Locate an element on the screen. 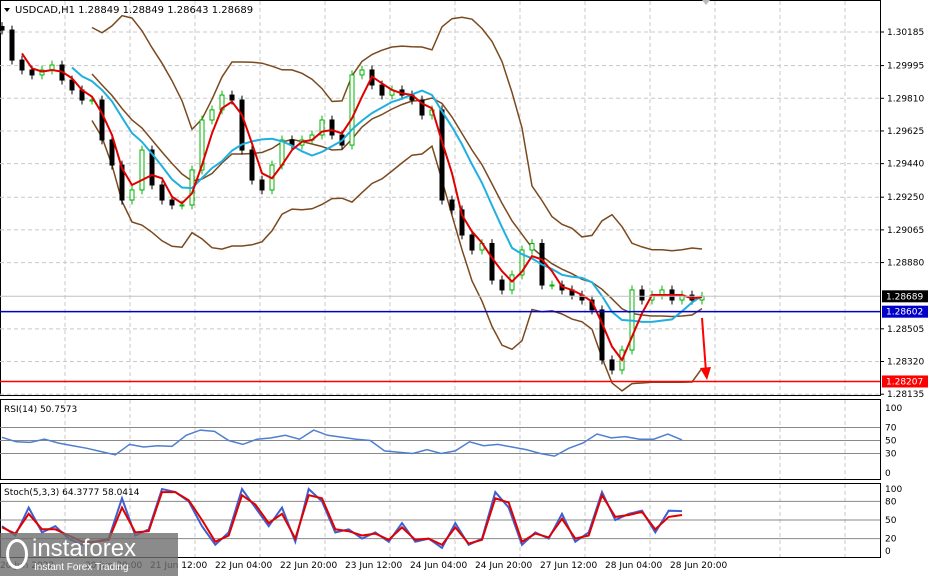  chart-shift-marker-icon is located at coordinates (706, 2).